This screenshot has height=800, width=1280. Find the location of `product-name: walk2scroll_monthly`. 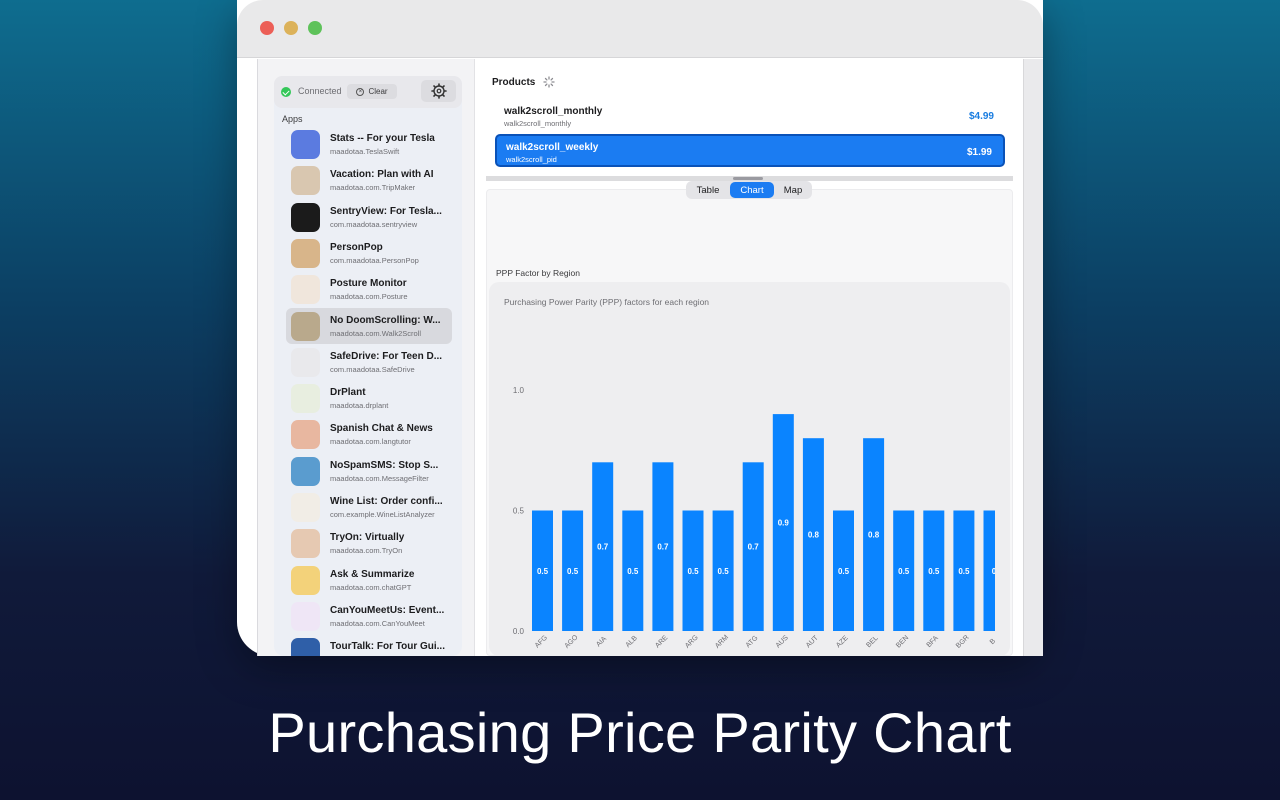

product-name: walk2scroll_monthly is located at coordinates (553, 111).